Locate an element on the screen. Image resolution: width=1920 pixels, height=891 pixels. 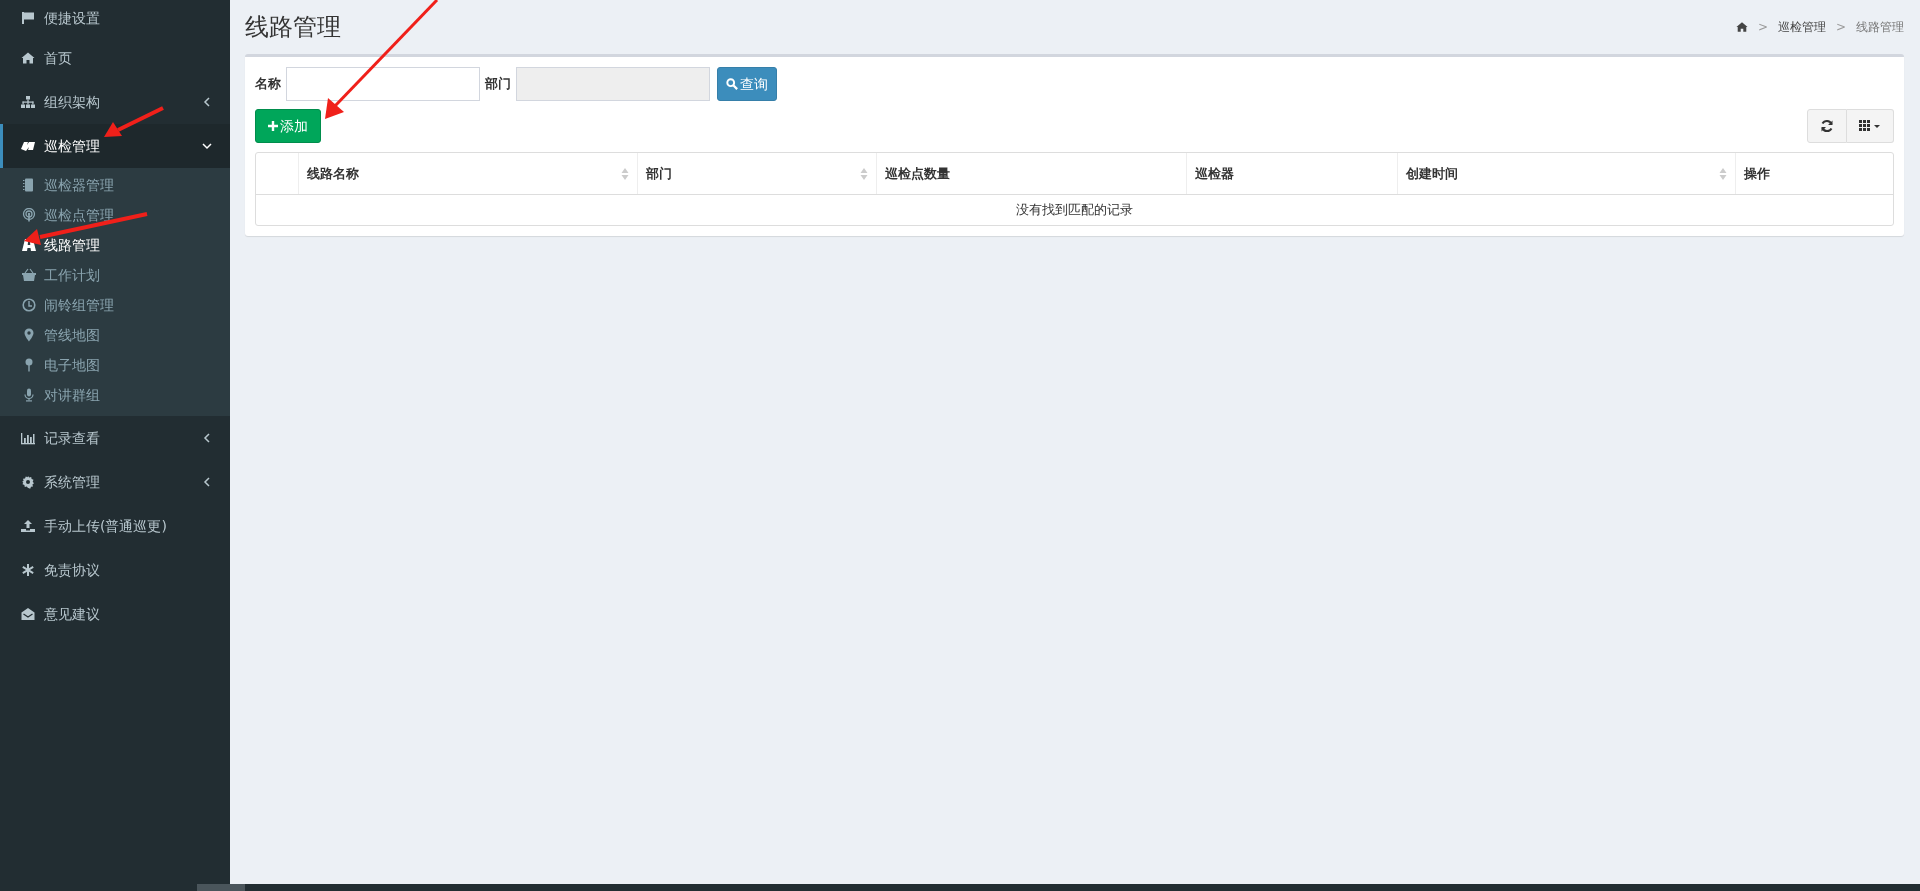
submenu-item: 巡检器管理 is located at coordinates (115, 185).